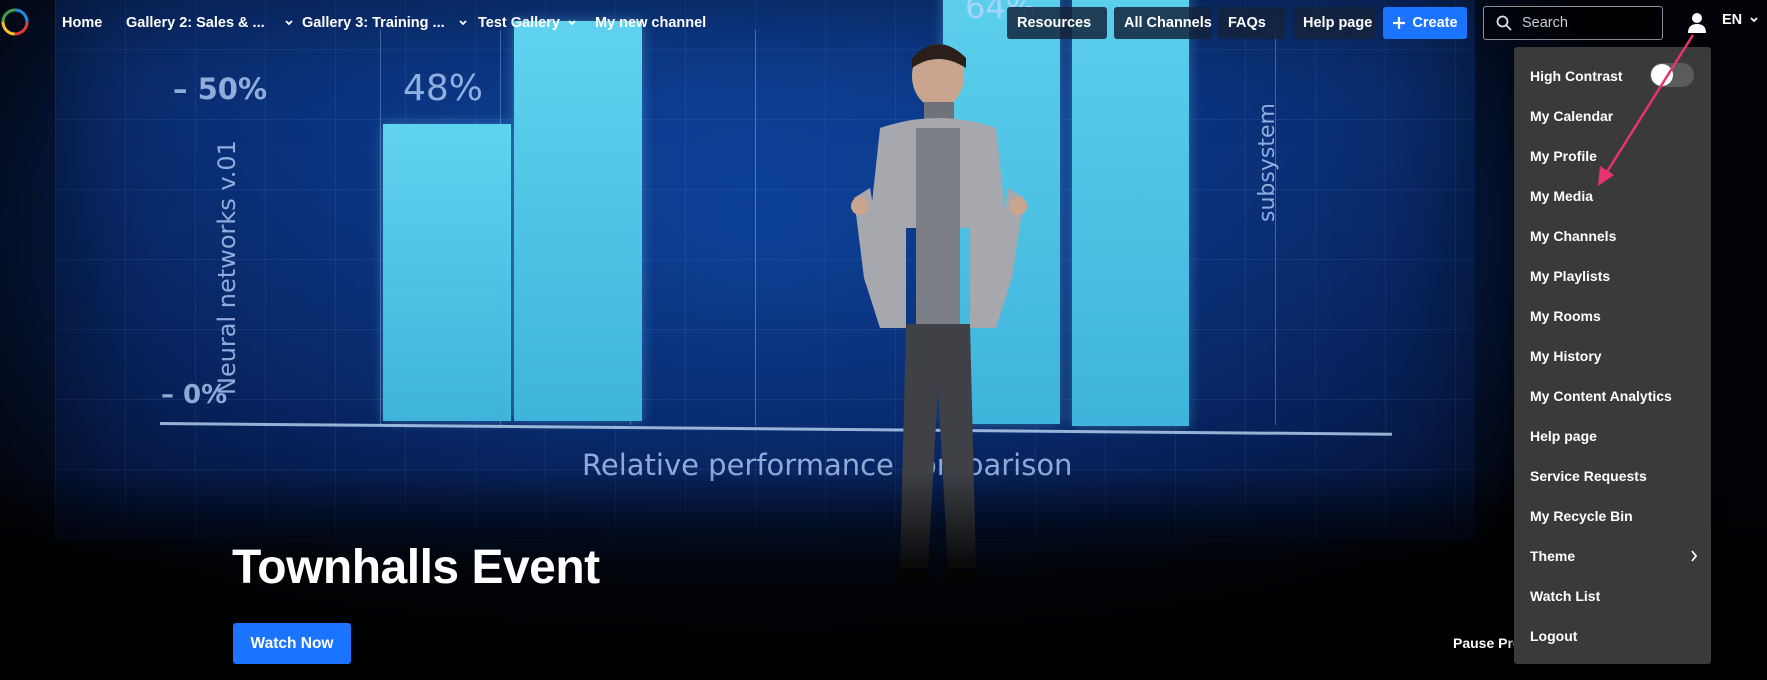  Describe the element at coordinates (1504, 23) in the screenshot. I see `search-icon` at that location.